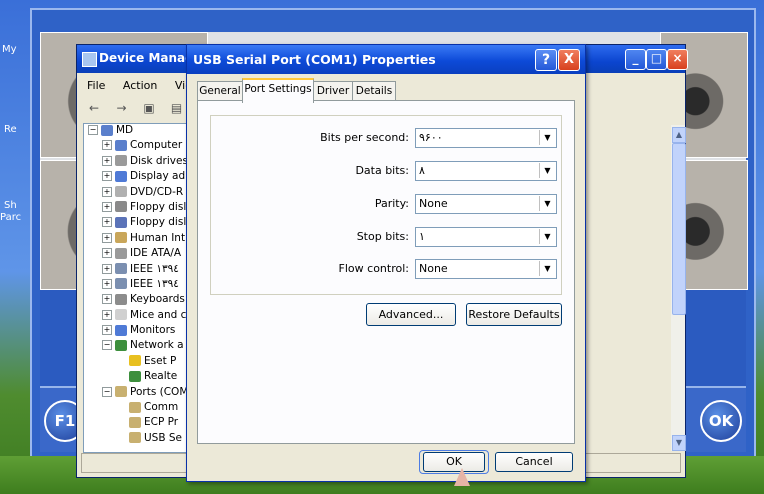 Image resolution: width=764 pixels, height=494 pixels. Describe the element at coordinates (143, 346) in the screenshot. I see `tree-item: − Network a` at that location.